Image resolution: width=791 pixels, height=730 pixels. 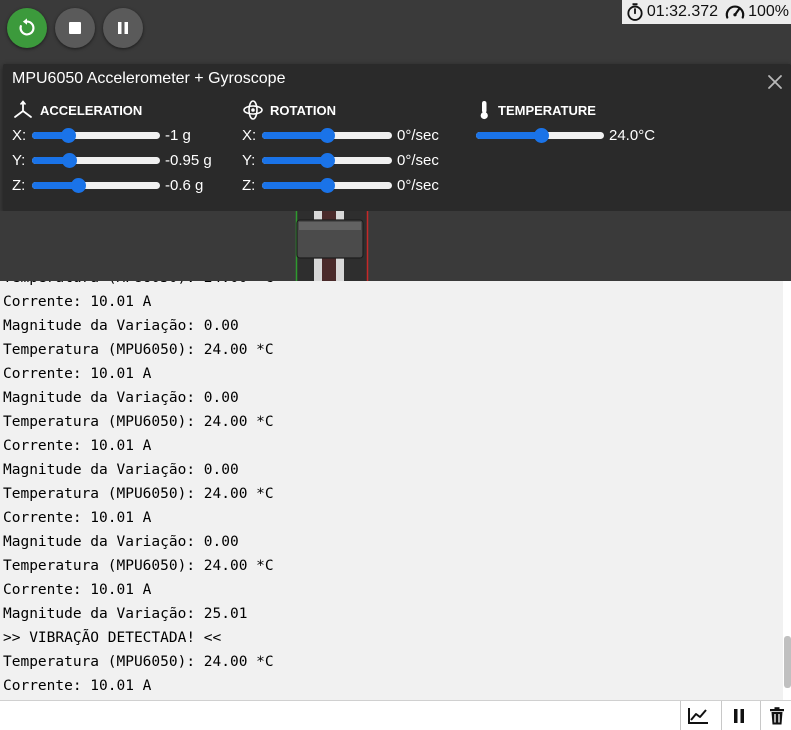 I want to click on rotation-z-slider, so click(x=327, y=185).